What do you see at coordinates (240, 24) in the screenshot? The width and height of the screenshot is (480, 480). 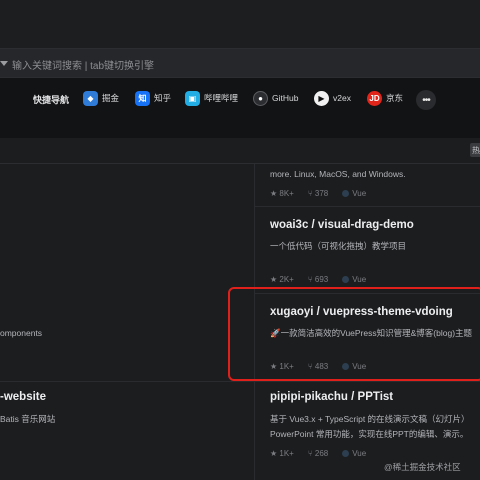 I see `top-bar` at bounding box center [240, 24].